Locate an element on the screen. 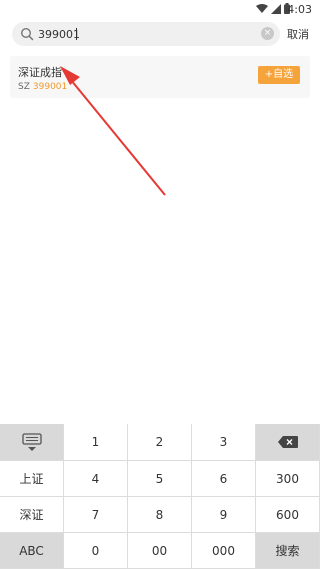  key-0: 0 is located at coordinates (96, 551).